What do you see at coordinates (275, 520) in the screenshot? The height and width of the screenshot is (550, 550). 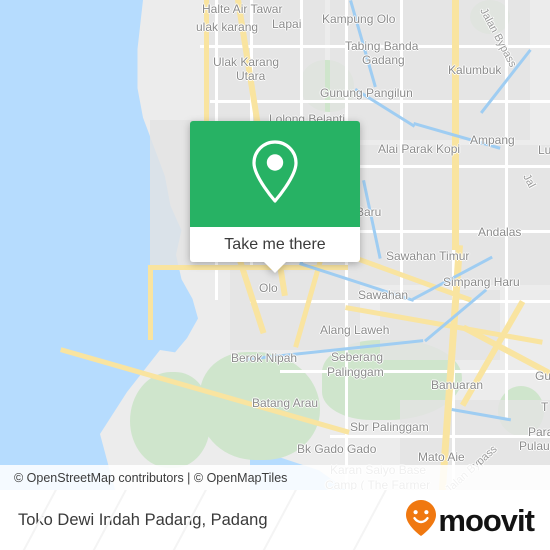 I see `bottom-info-bar: Toko Dewi Indah Padang, Padang moovit` at bounding box center [275, 520].